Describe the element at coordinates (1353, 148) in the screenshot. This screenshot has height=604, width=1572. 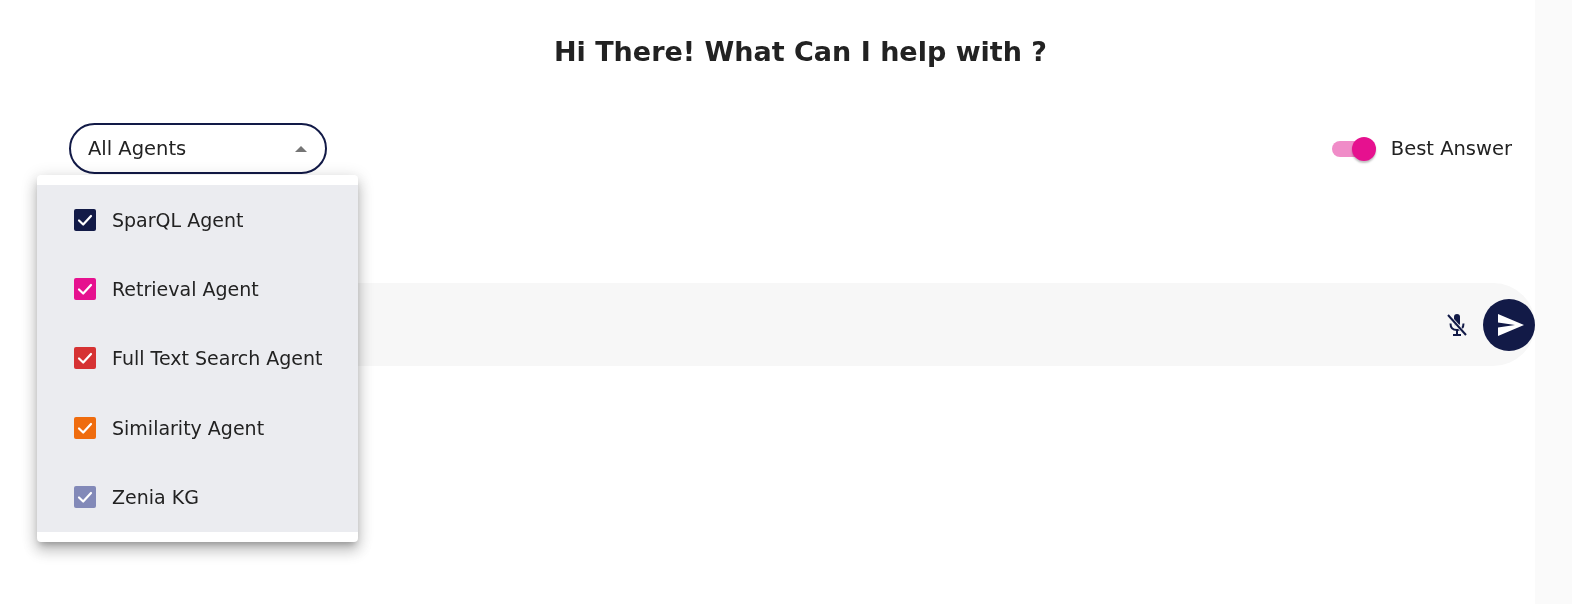
I see `best-answer-toggle` at that location.